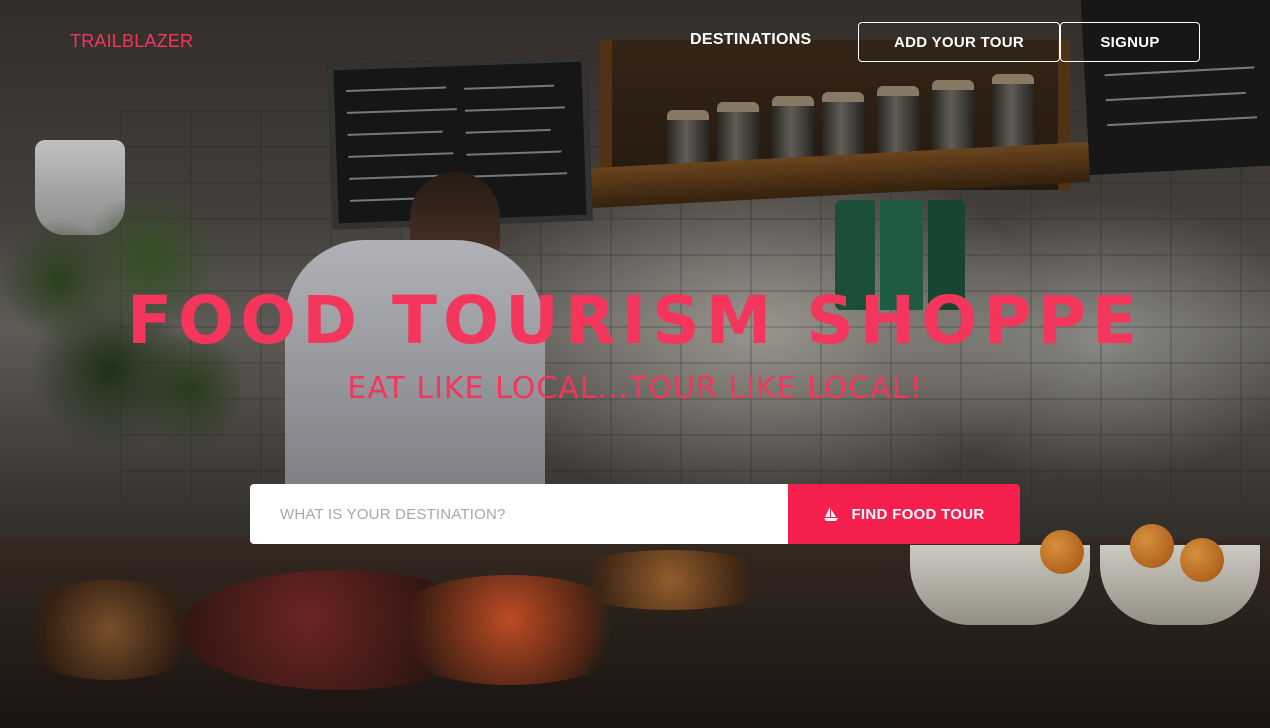 This screenshot has height=728, width=1270. I want to click on nav-link-destinations: DESTINATIONS, so click(751, 40).